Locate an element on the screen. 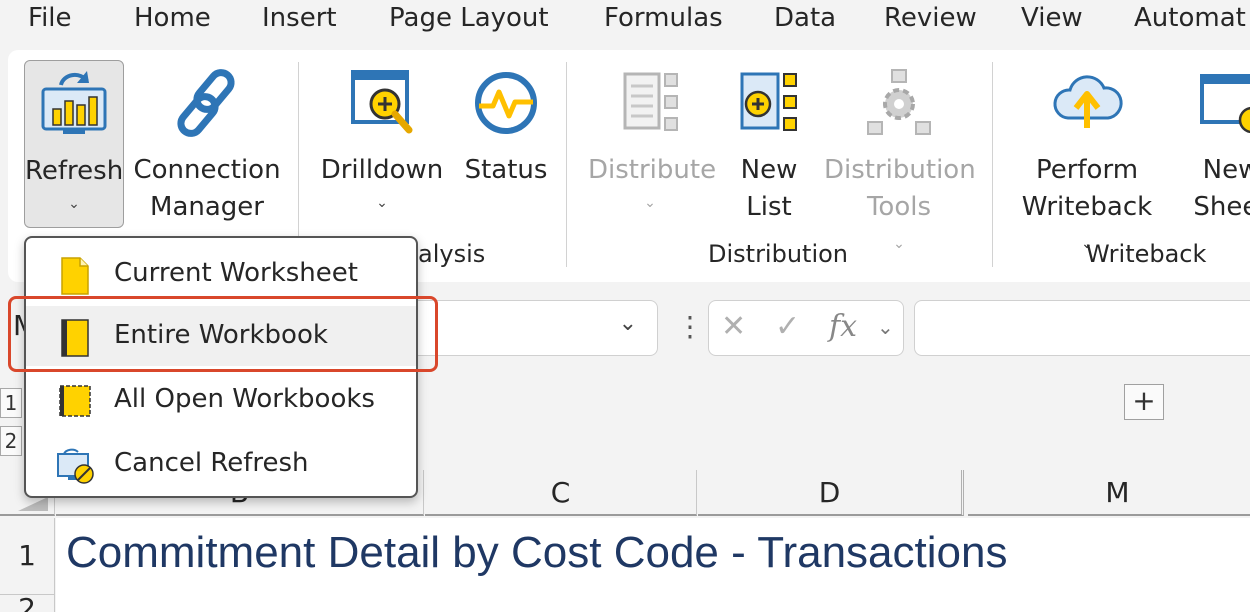 The image size is (1250, 612). distribution-tools-line2: Tools is located at coordinates (899, 207).